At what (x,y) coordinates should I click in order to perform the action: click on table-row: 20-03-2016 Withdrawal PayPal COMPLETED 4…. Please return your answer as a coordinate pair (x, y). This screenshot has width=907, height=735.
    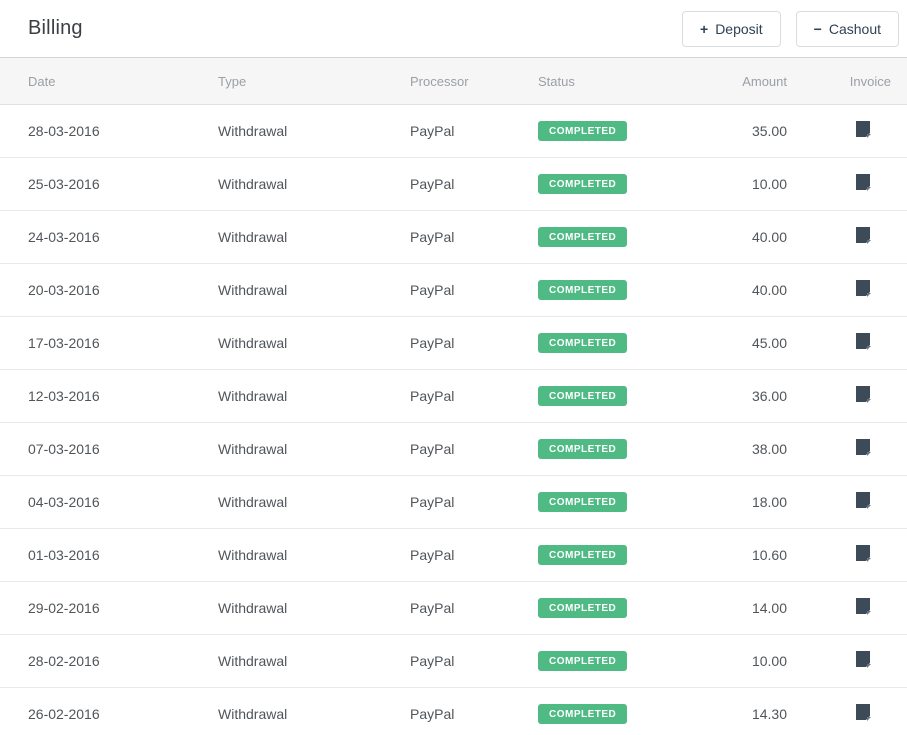
    Looking at the image, I should click on (453, 290).